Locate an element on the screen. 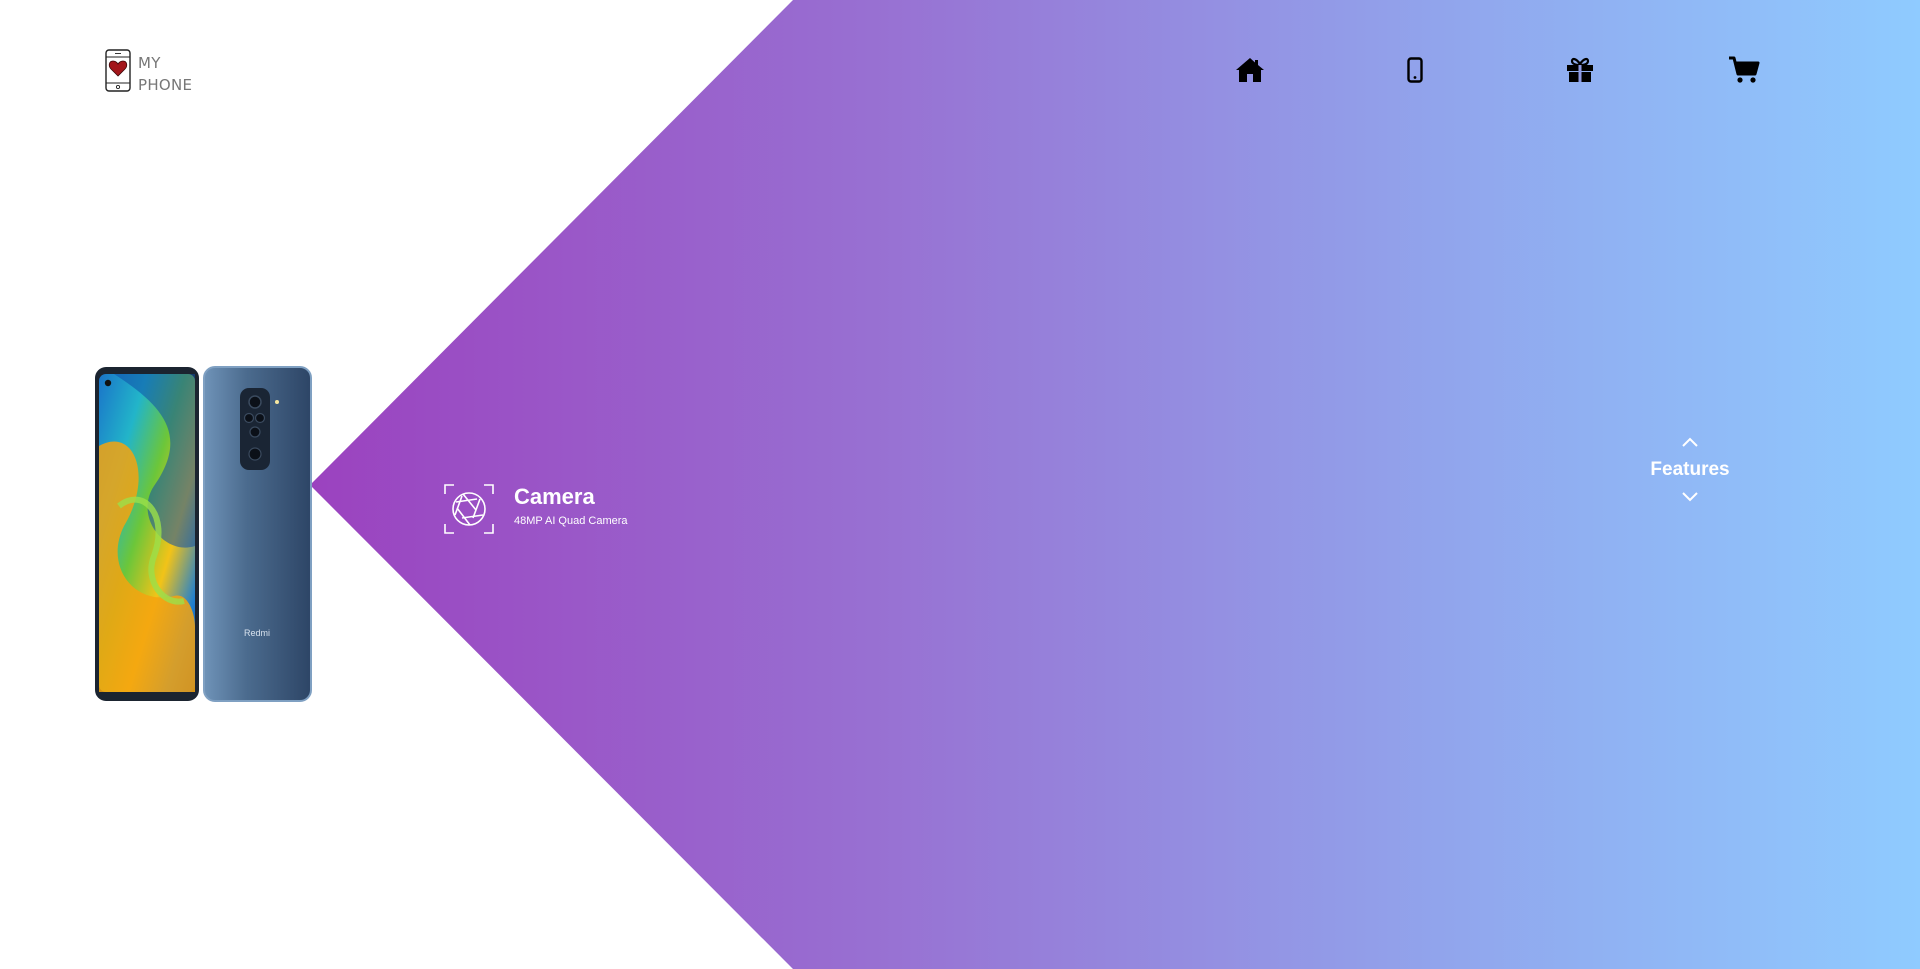 The width and height of the screenshot is (1920, 969). nav-phones is located at coordinates (1415, 70).